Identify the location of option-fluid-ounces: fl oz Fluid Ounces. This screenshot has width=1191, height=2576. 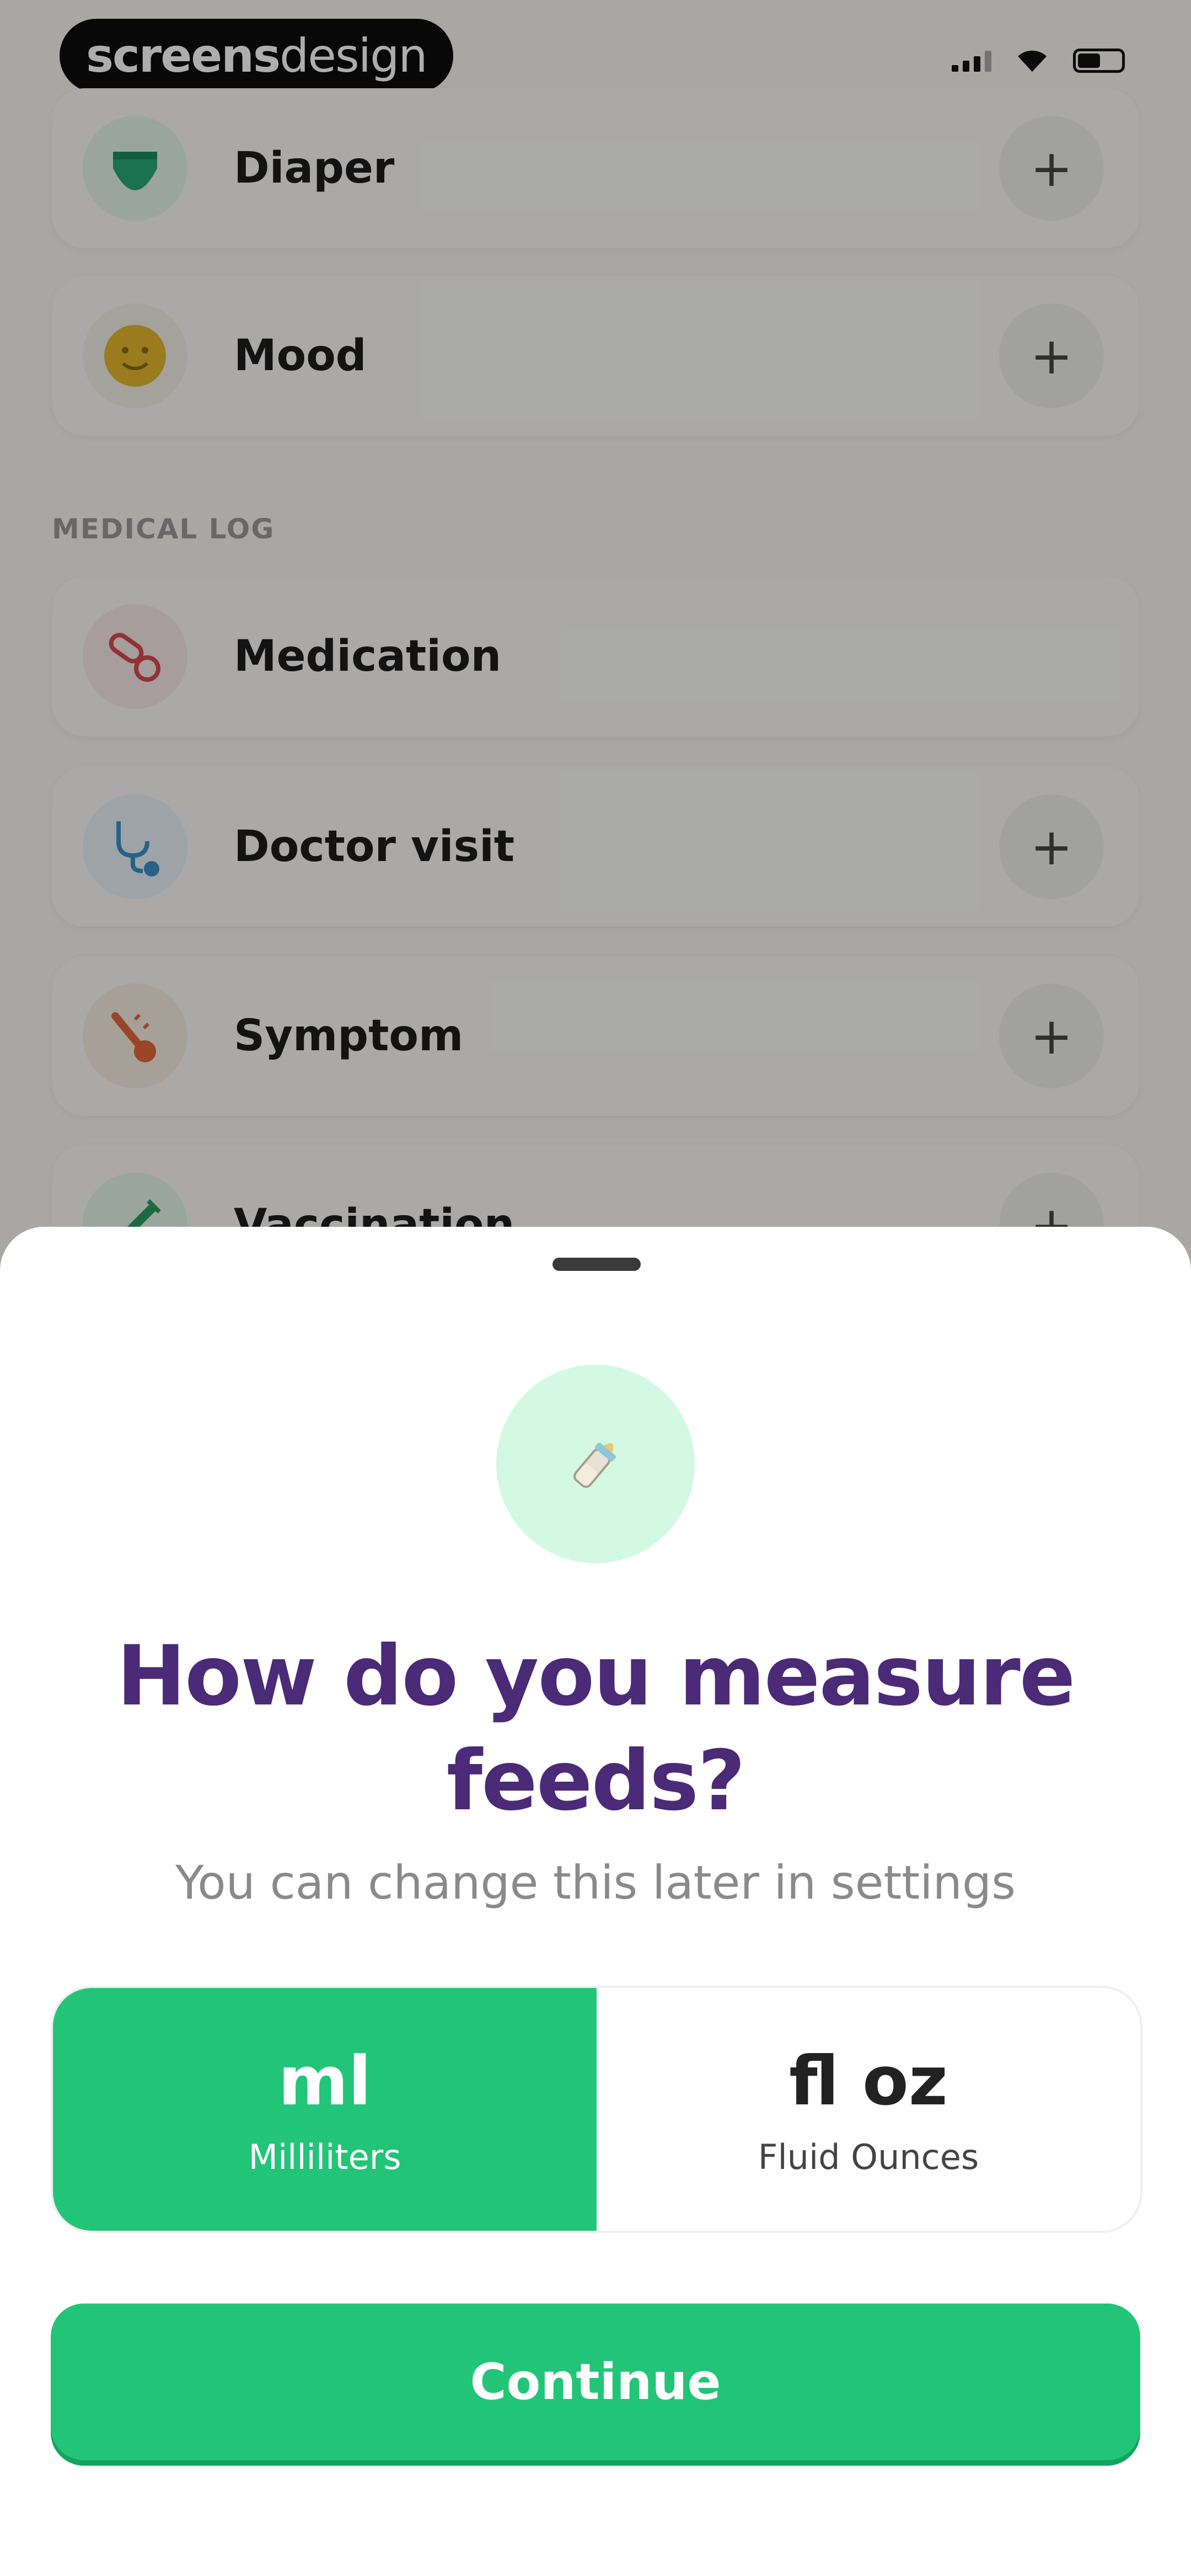
(869, 2109).